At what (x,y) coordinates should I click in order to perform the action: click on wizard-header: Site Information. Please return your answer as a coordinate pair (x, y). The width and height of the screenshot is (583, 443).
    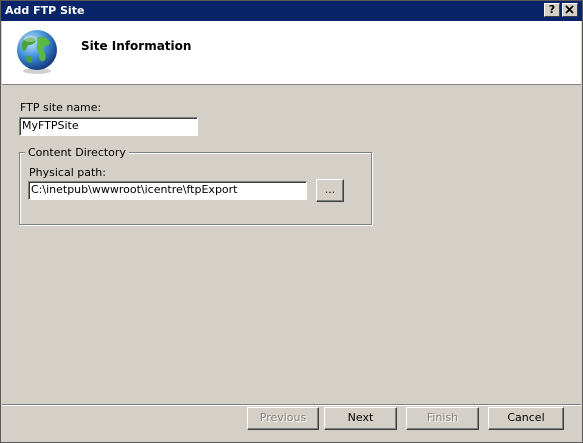
    Looking at the image, I should click on (291, 53).